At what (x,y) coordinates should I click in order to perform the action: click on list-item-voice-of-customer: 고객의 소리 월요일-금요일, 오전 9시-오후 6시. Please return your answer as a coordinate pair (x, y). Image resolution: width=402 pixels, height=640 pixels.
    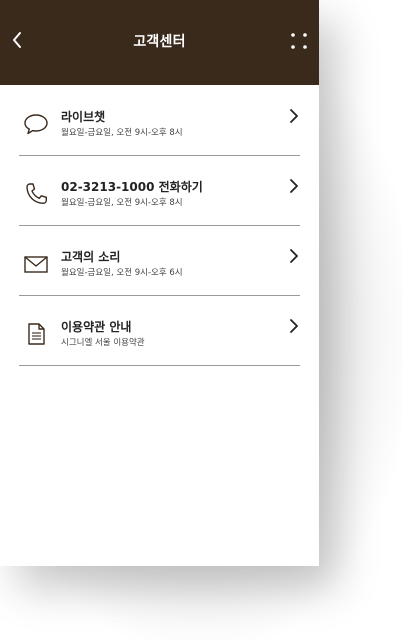
    Looking at the image, I should click on (159, 261).